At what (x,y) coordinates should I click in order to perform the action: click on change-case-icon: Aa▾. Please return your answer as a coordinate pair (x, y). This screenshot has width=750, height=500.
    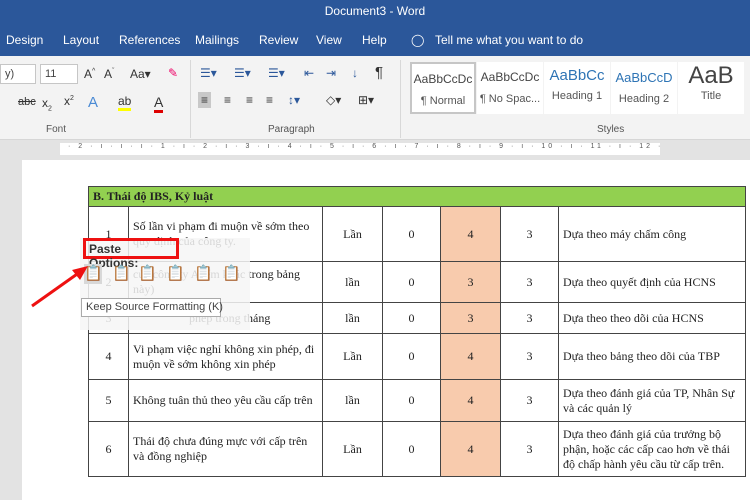
    Looking at the image, I should click on (140, 74).